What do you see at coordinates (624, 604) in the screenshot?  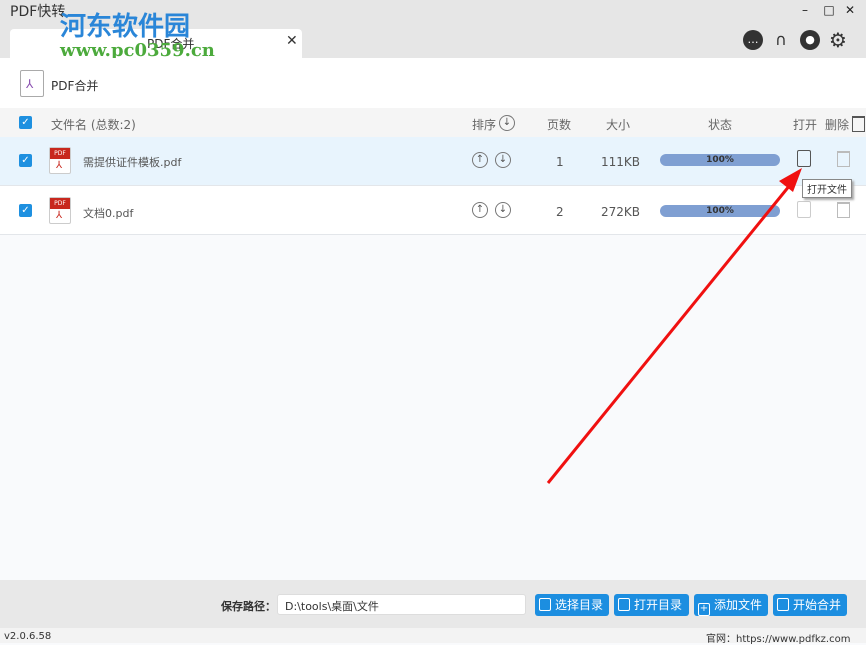 I see `folder-icon` at bounding box center [624, 604].